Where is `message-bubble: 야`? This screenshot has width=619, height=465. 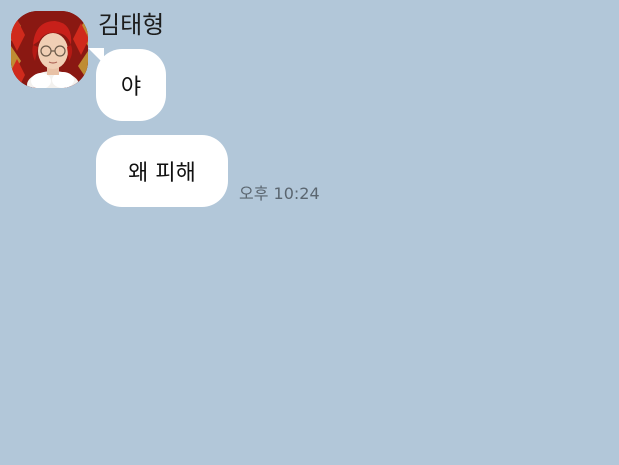
message-bubble: 야 is located at coordinates (131, 85).